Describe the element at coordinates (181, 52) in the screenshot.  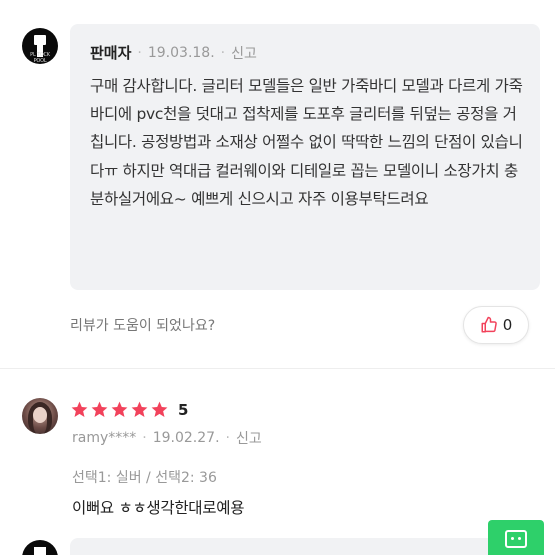
I see `seller-reply-date: 19.03.18.` at that location.